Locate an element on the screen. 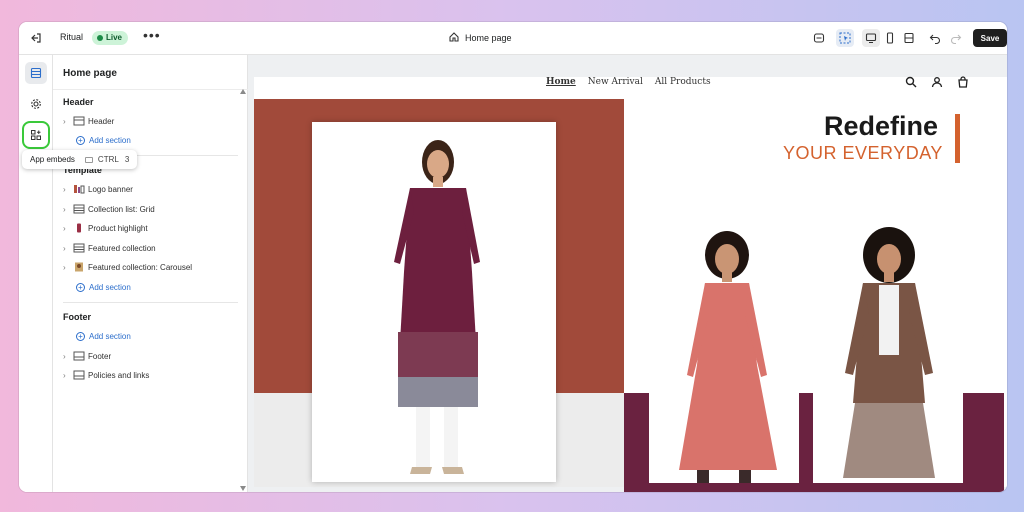 Image resolution: width=1024 pixels, height=512 pixels. nav-link-home: Home is located at coordinates (561, 83).